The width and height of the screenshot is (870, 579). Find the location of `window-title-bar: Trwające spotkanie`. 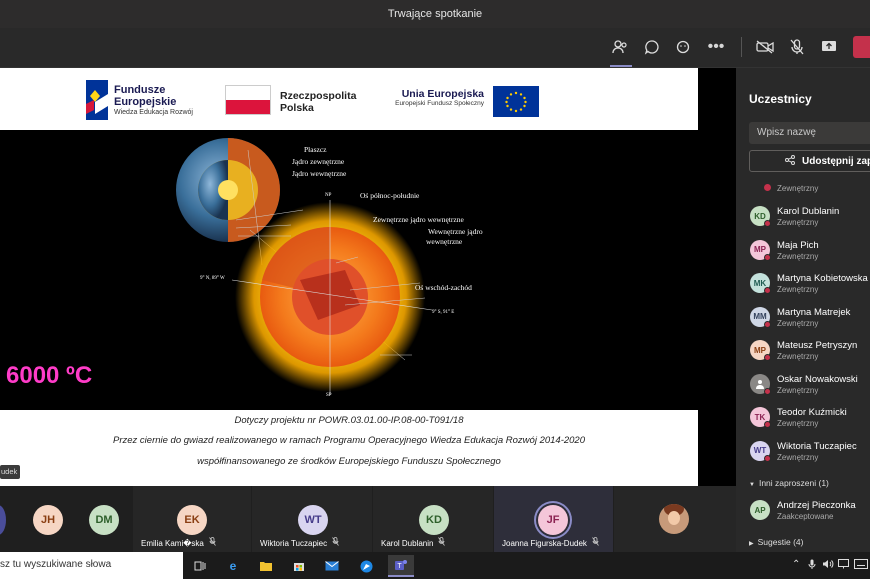

window-title-bar: Trwające spotkanie is located at coordinates (435, 14).